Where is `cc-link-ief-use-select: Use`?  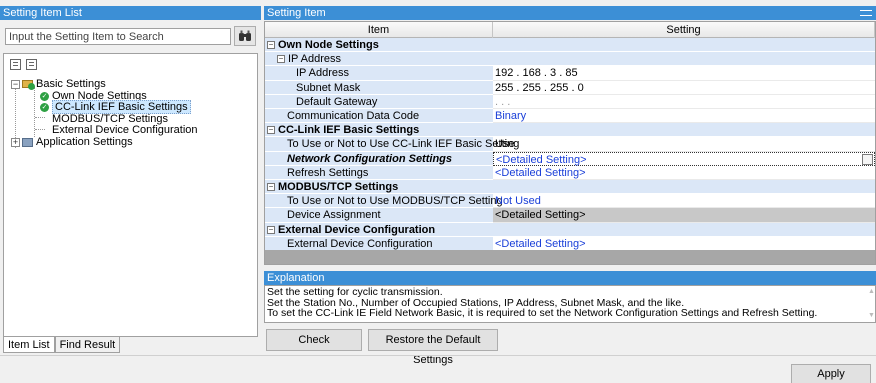 cc-link-ief-use-select: Use is located at coordinates (684, 144).